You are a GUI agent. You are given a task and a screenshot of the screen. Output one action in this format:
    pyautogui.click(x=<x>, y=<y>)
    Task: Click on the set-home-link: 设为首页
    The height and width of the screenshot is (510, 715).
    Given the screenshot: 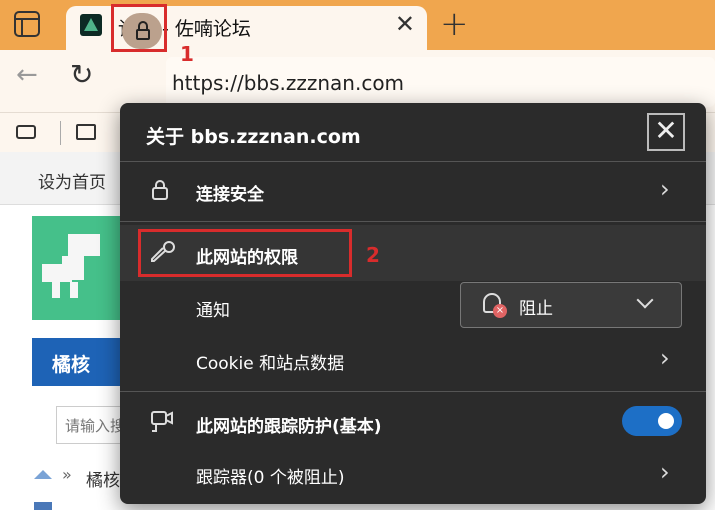 What is the action you would take?
    pyautogui.click(x=72, y=180)
    